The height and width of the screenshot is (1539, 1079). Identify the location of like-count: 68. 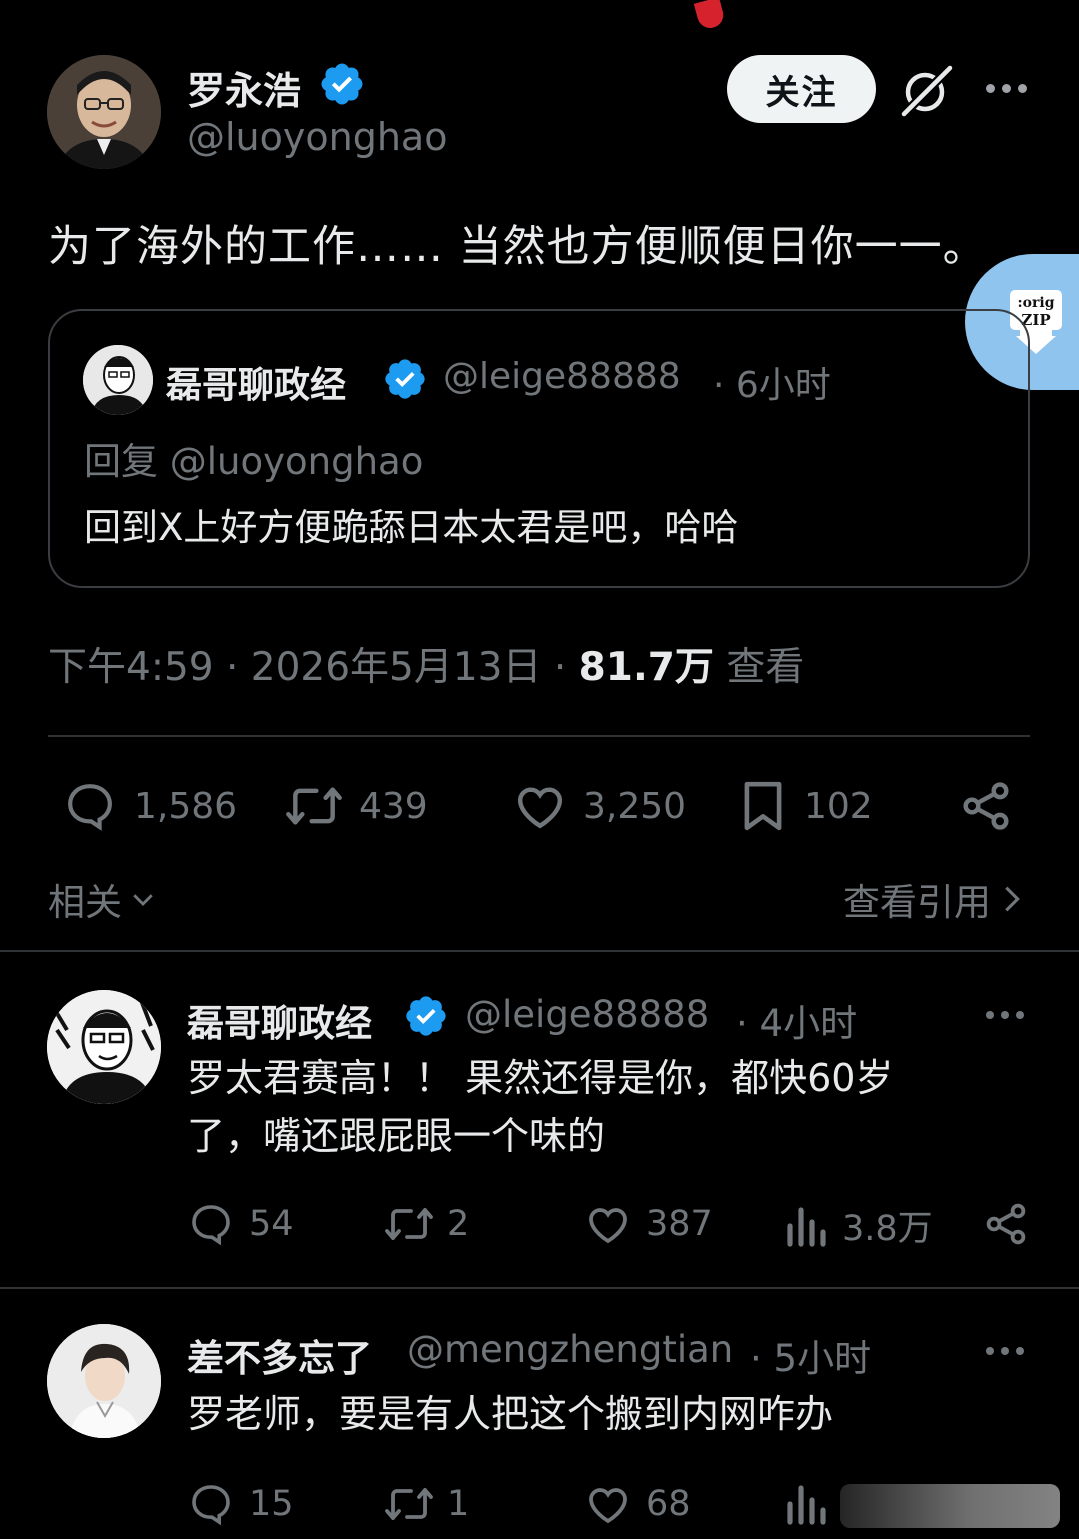
(668, 1504).